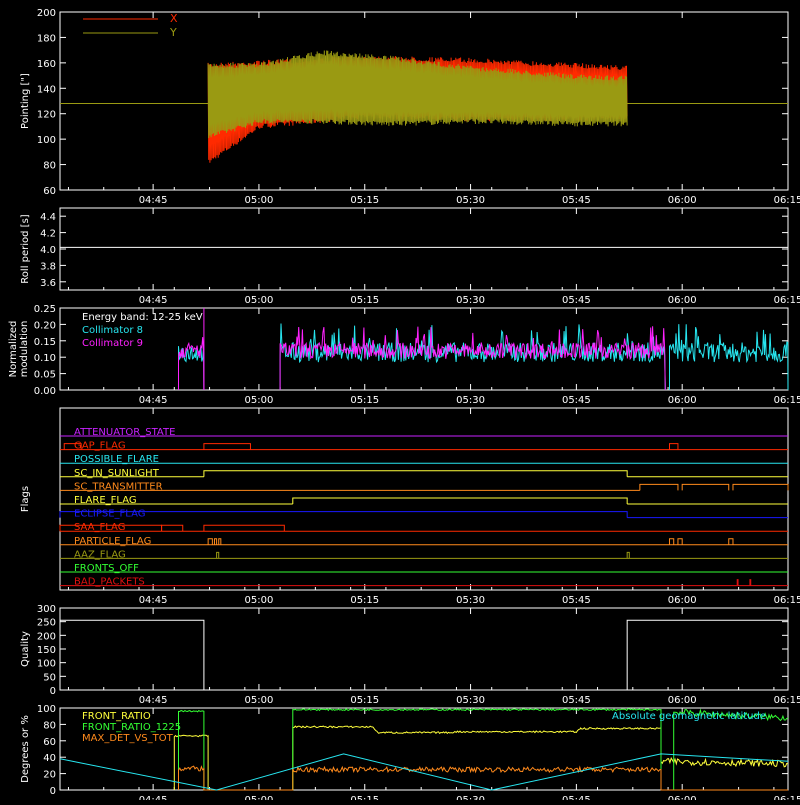  I want to click on y-axis-label: Roll period [s], so click(25, 248).